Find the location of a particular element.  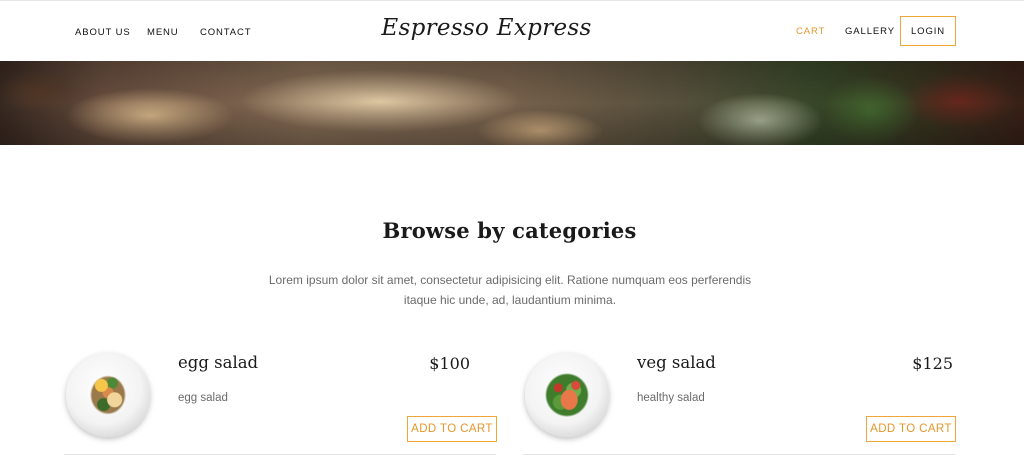

nav-link-cart: CART is located at coordinates (810, 31).